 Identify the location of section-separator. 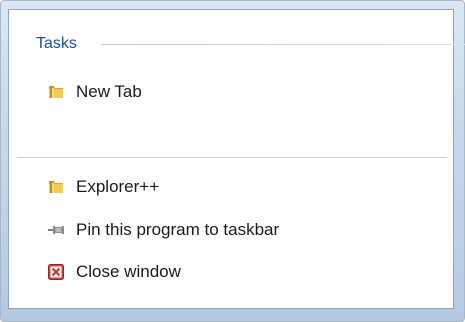
(232, 158).